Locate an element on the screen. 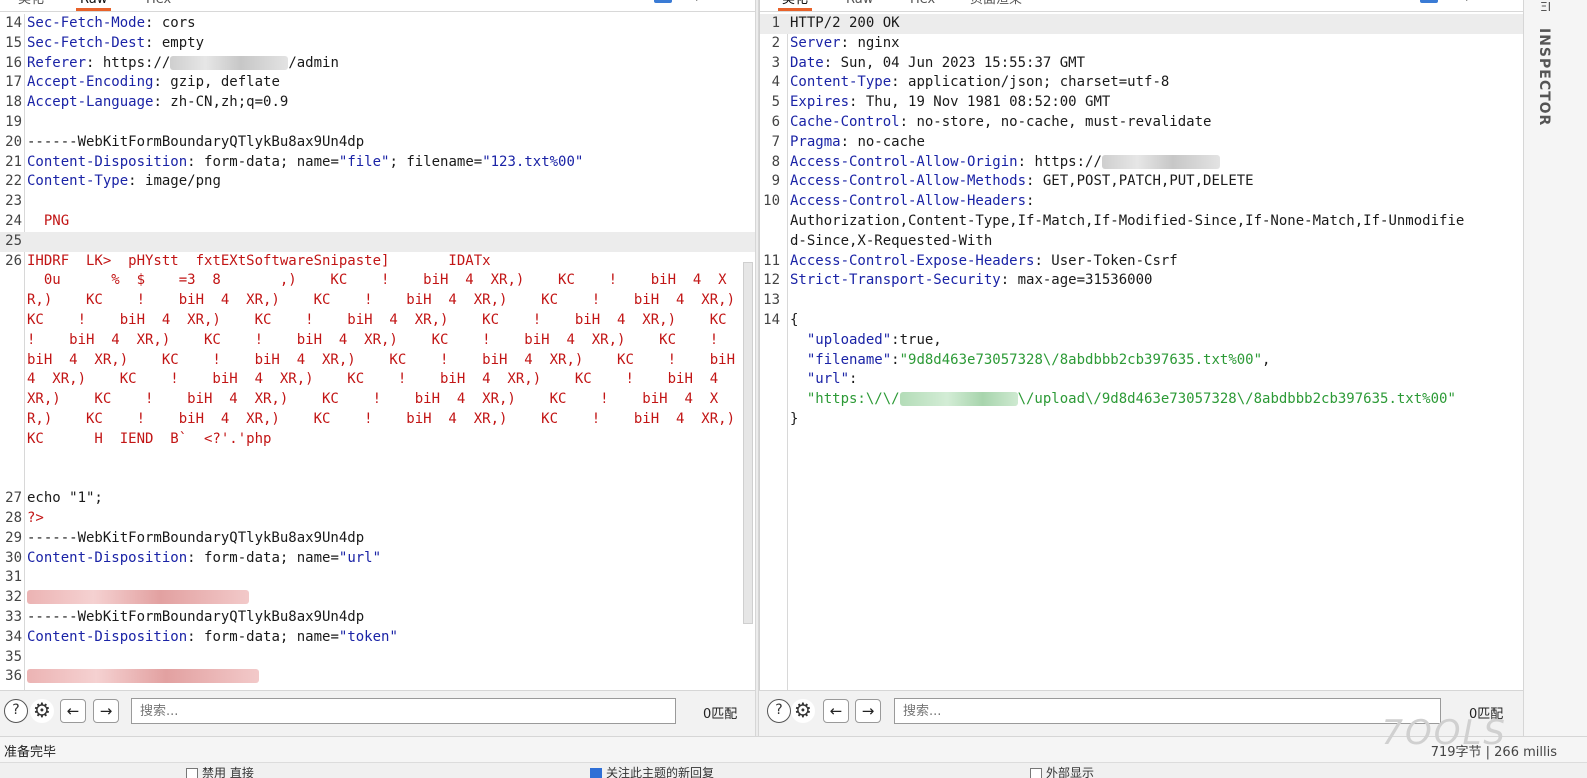  line-number: 5 is located at coordinates (775, 102).